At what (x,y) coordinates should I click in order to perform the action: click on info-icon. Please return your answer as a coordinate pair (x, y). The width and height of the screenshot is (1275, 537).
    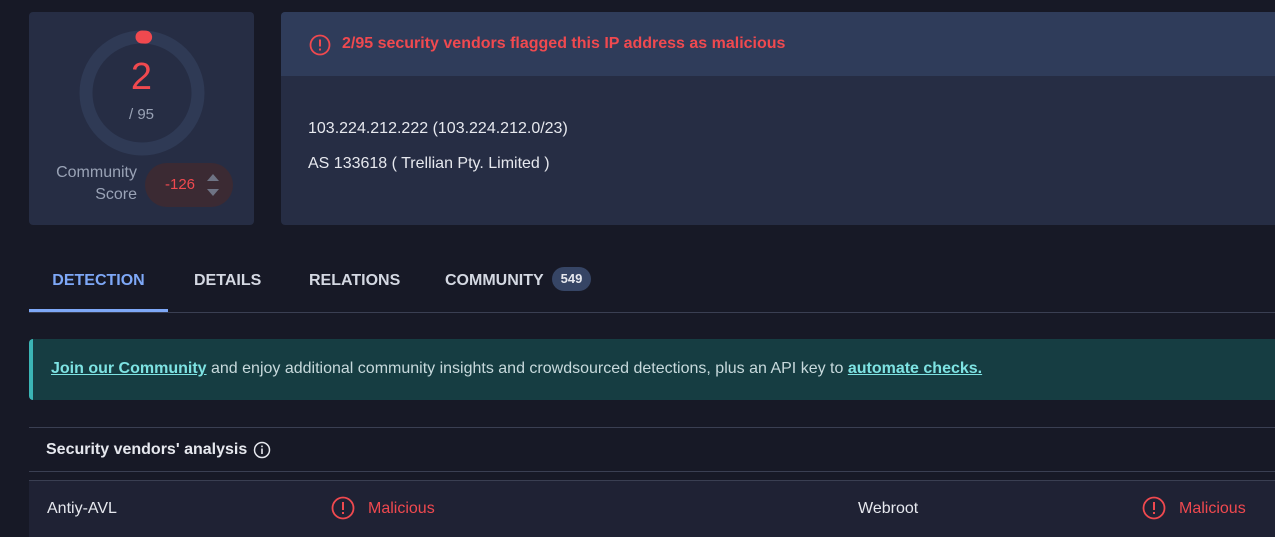
    Looking at the image, I should click on (262, 450).